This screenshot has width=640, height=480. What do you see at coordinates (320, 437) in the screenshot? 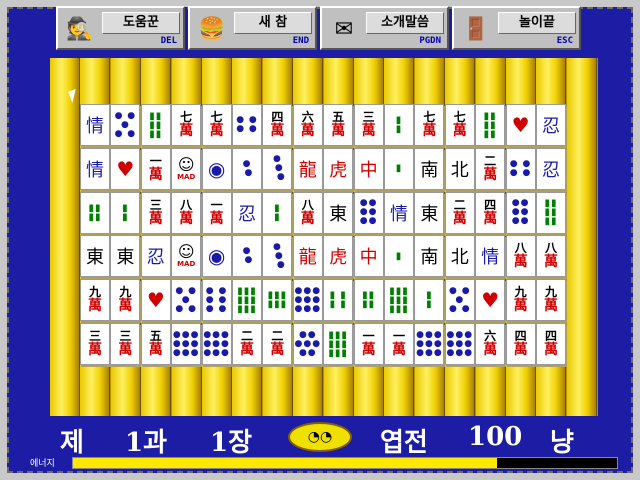
I see `smiley-face-icon: ◔◔` at bounding box center [320, 437].